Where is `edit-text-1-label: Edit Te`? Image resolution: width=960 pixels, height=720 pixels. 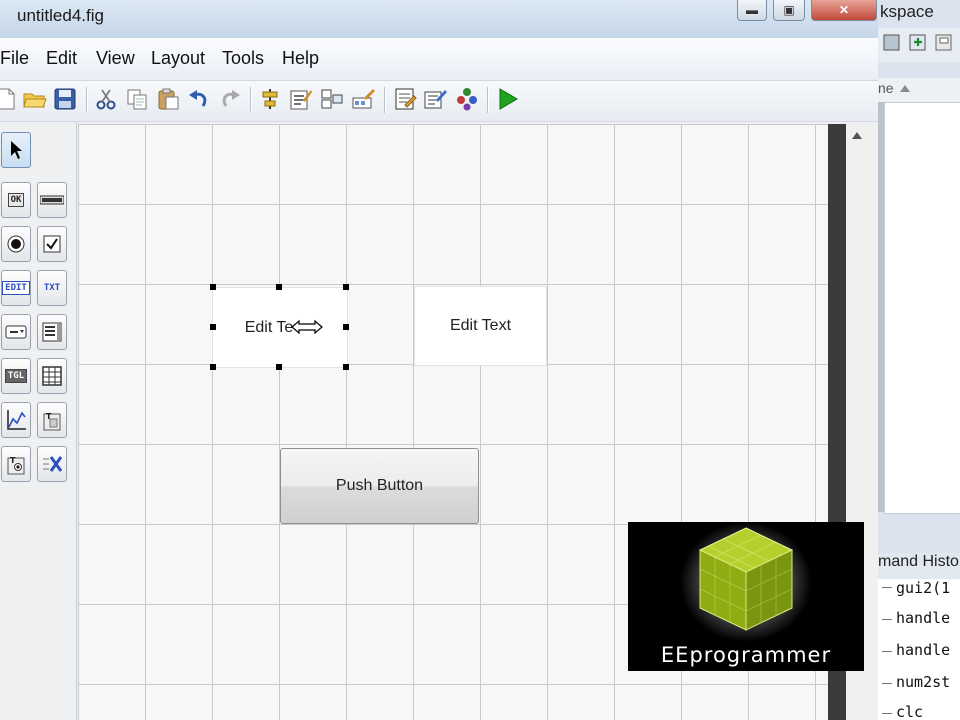
edit-text-1-label: Edit Te is located at coordinates (269, 327).